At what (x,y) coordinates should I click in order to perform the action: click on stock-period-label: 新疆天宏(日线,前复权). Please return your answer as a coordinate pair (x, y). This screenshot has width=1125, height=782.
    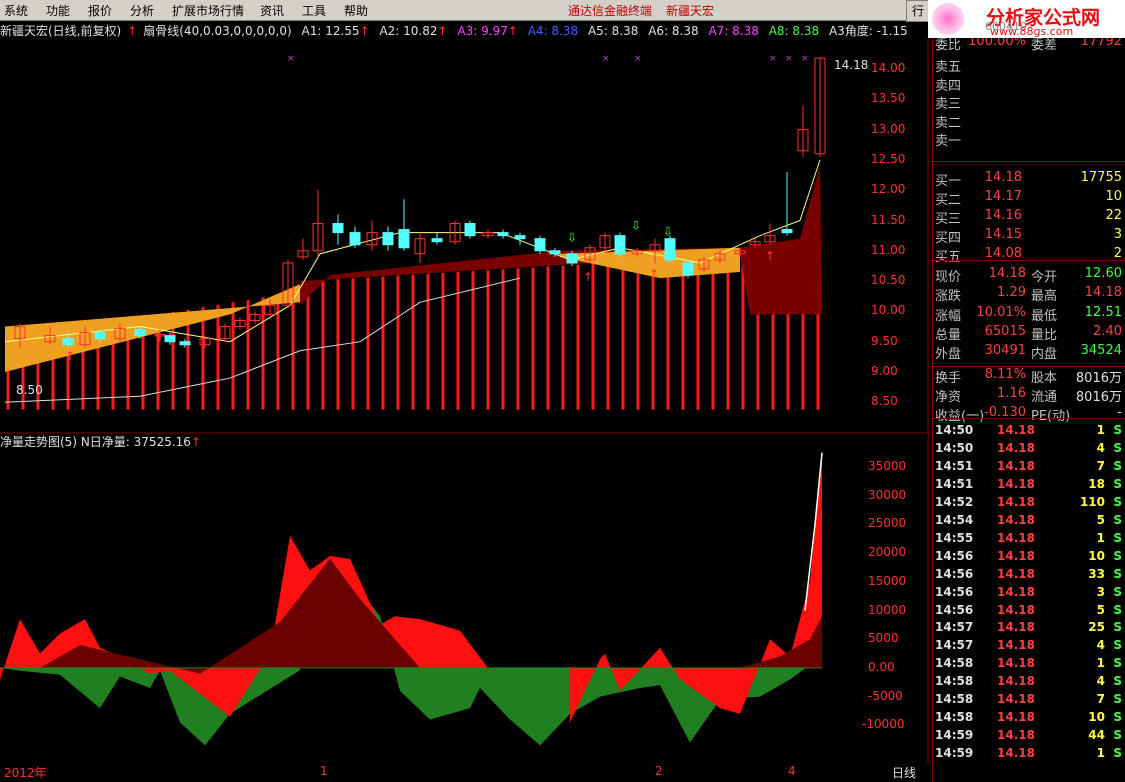
    Looking at the image, I should click on (61, 31).